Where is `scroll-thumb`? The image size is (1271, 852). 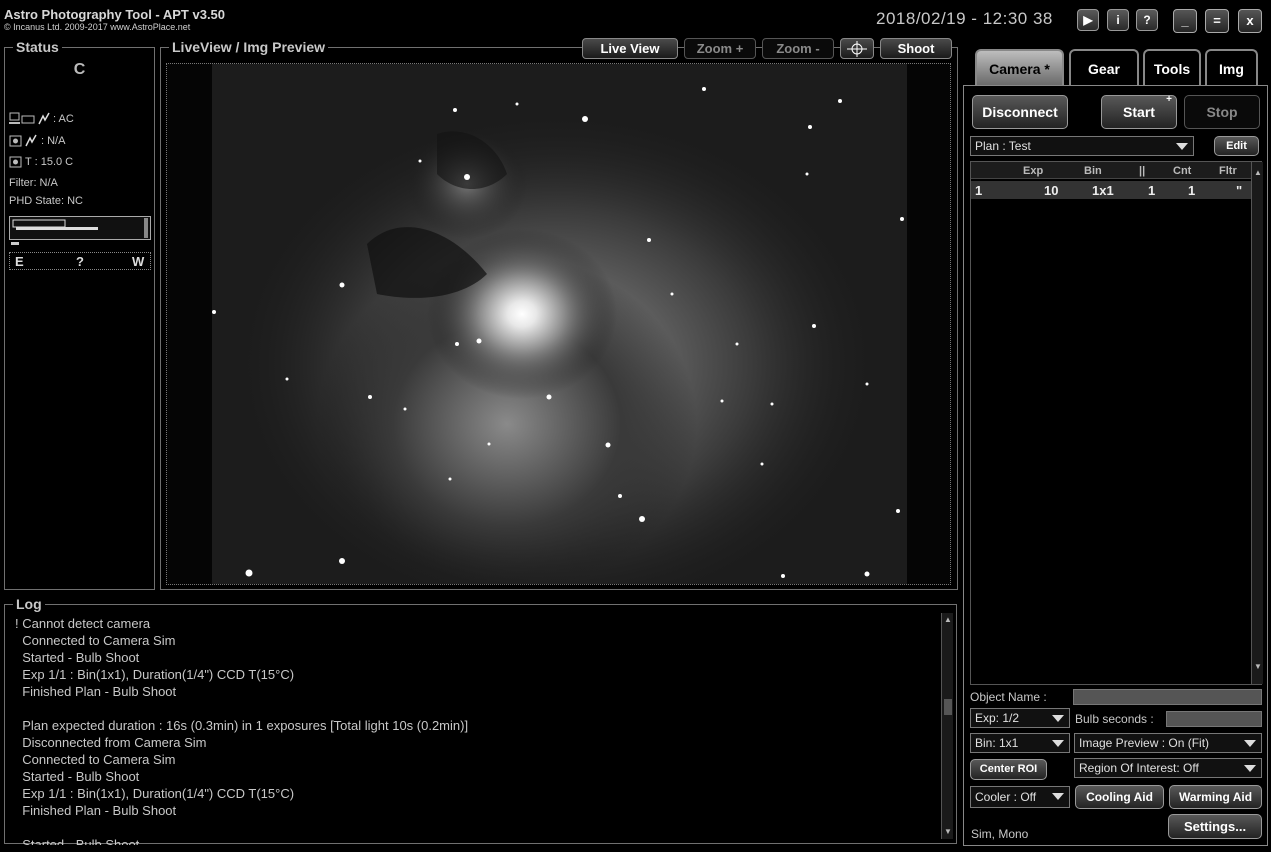 scroll-thumb is located at coordinates (948, 707).